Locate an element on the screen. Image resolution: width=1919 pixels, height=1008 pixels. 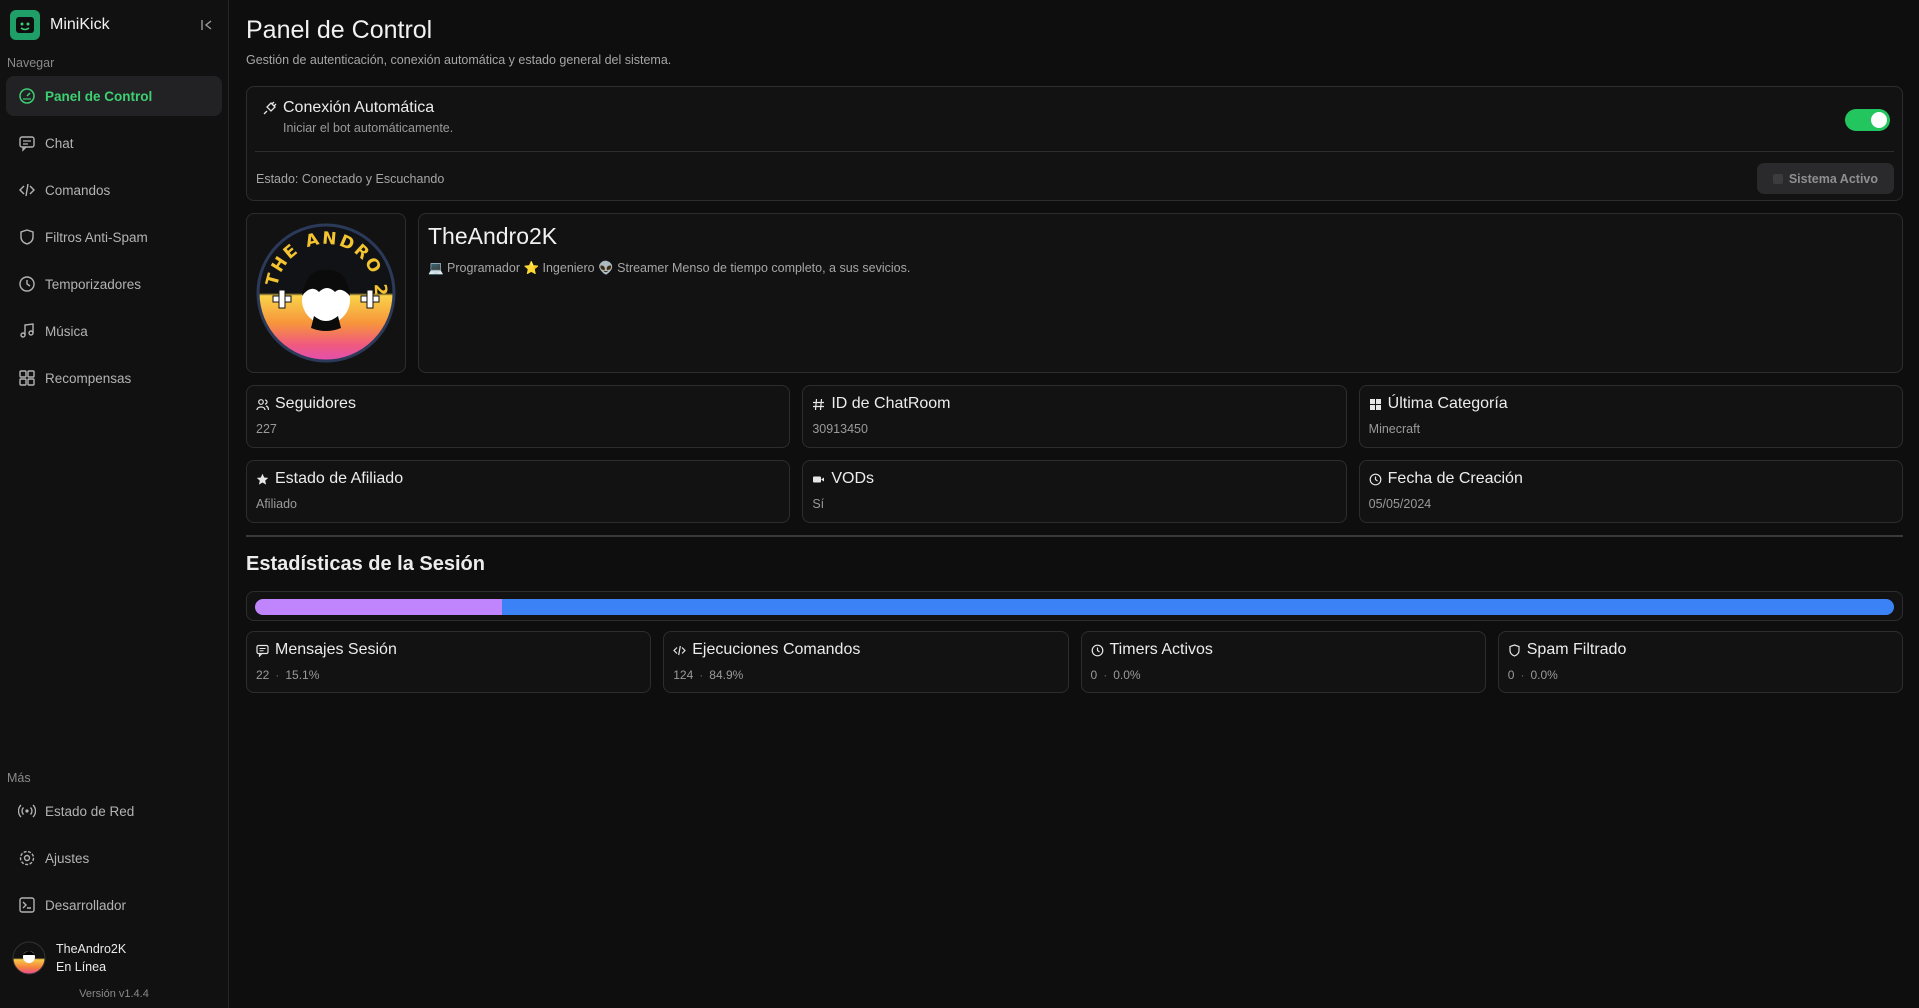
sidebar-item-estado-de-red: Estado de Red is located at coordinates (114, 811).